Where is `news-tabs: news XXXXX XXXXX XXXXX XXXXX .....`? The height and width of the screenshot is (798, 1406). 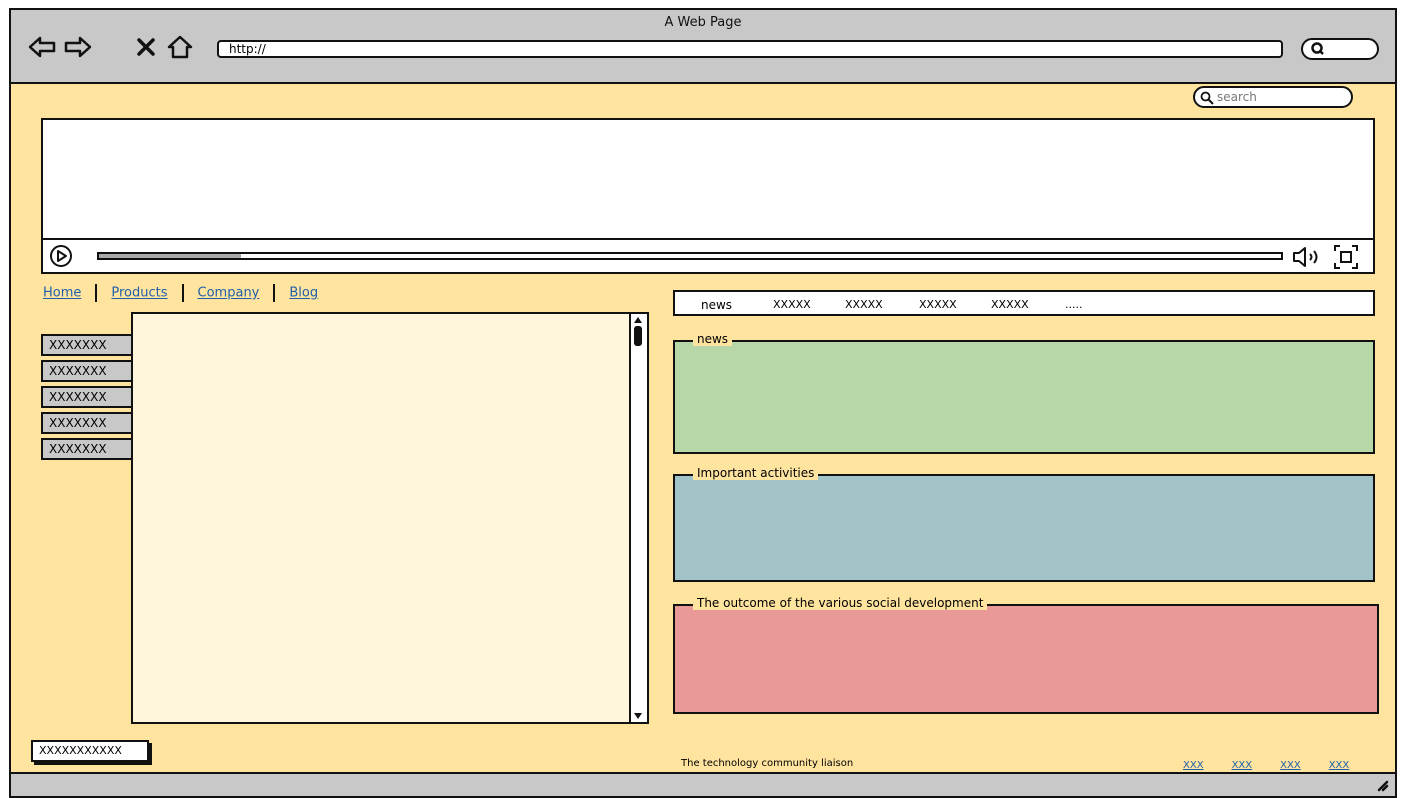
news-tabs: news XXXXX XXXXX XXXXX XXXXX ..... is located at coordinates (1024, 303).